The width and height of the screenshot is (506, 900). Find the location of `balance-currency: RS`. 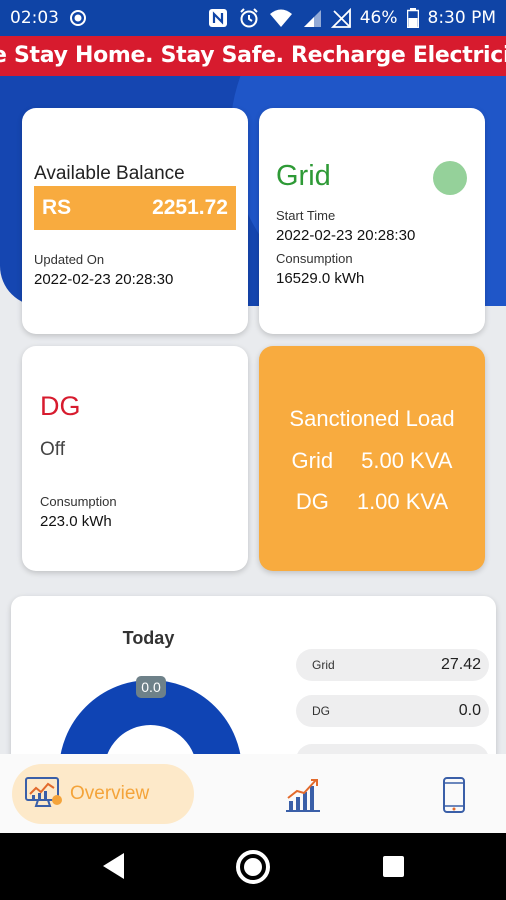

balance-currency: RS is located at coordinates (57, 207).